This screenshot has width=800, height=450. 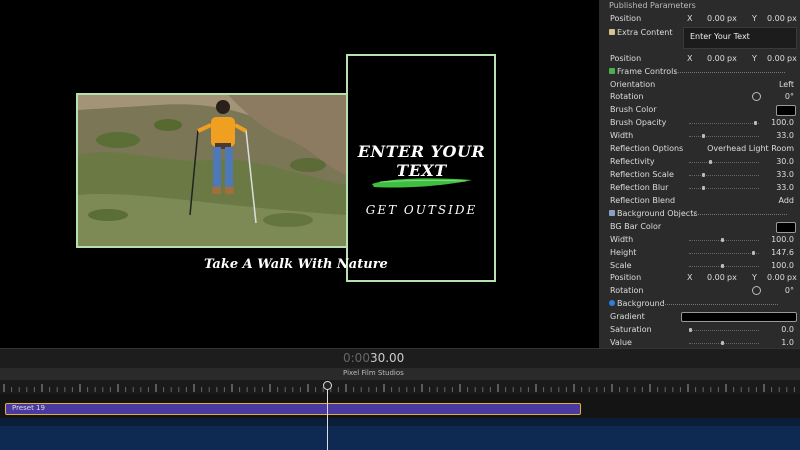 I want to click on orientation-value: Left, so click(x=786, y=84).